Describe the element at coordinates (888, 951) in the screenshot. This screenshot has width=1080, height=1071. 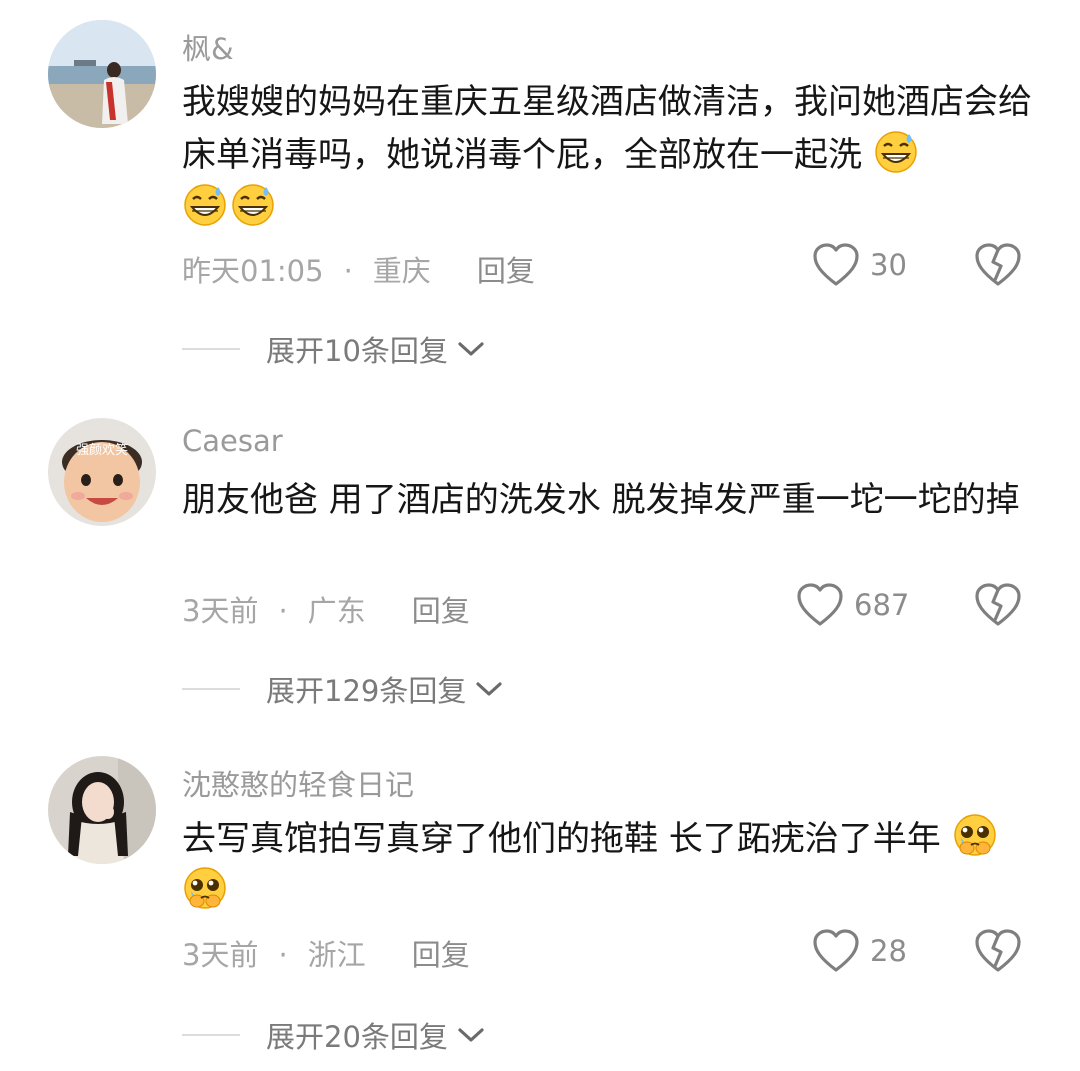
I see `like-count: 28` at that location.